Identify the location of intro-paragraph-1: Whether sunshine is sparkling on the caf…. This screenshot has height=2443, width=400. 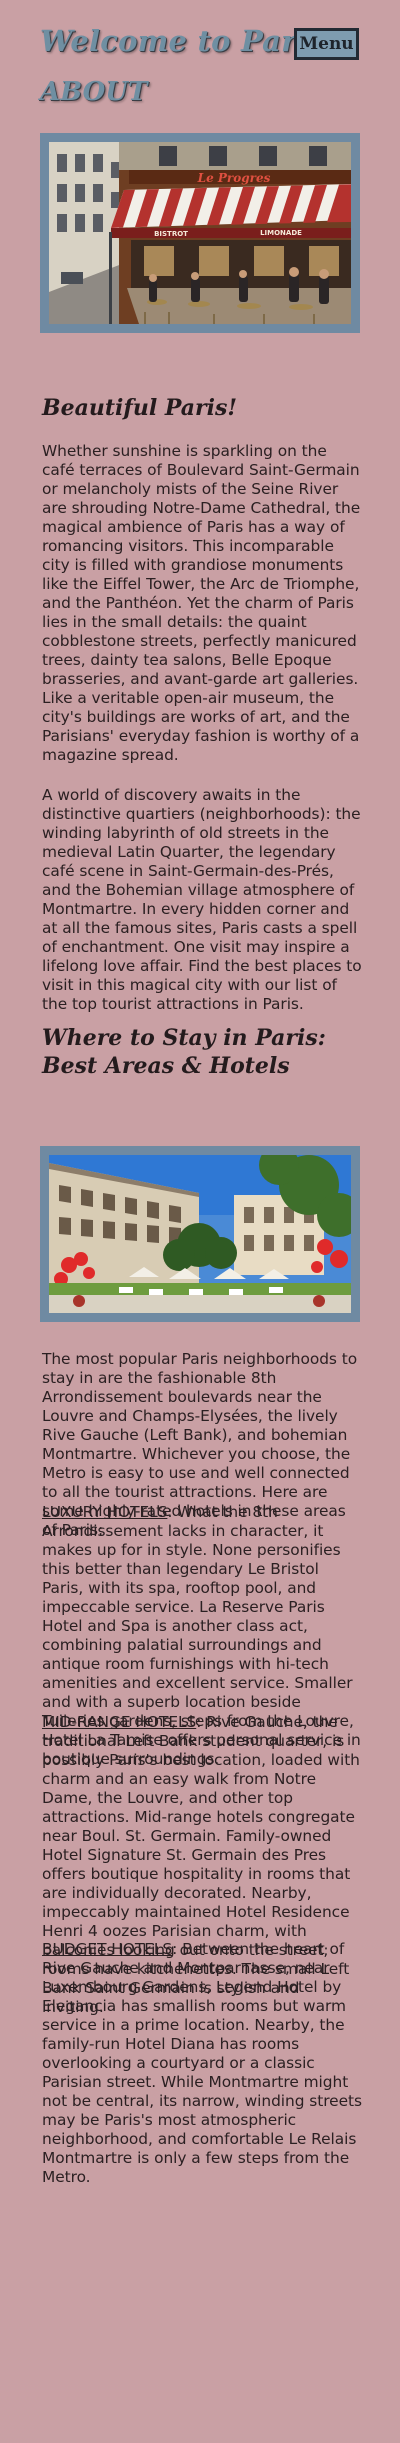
(201, 603).